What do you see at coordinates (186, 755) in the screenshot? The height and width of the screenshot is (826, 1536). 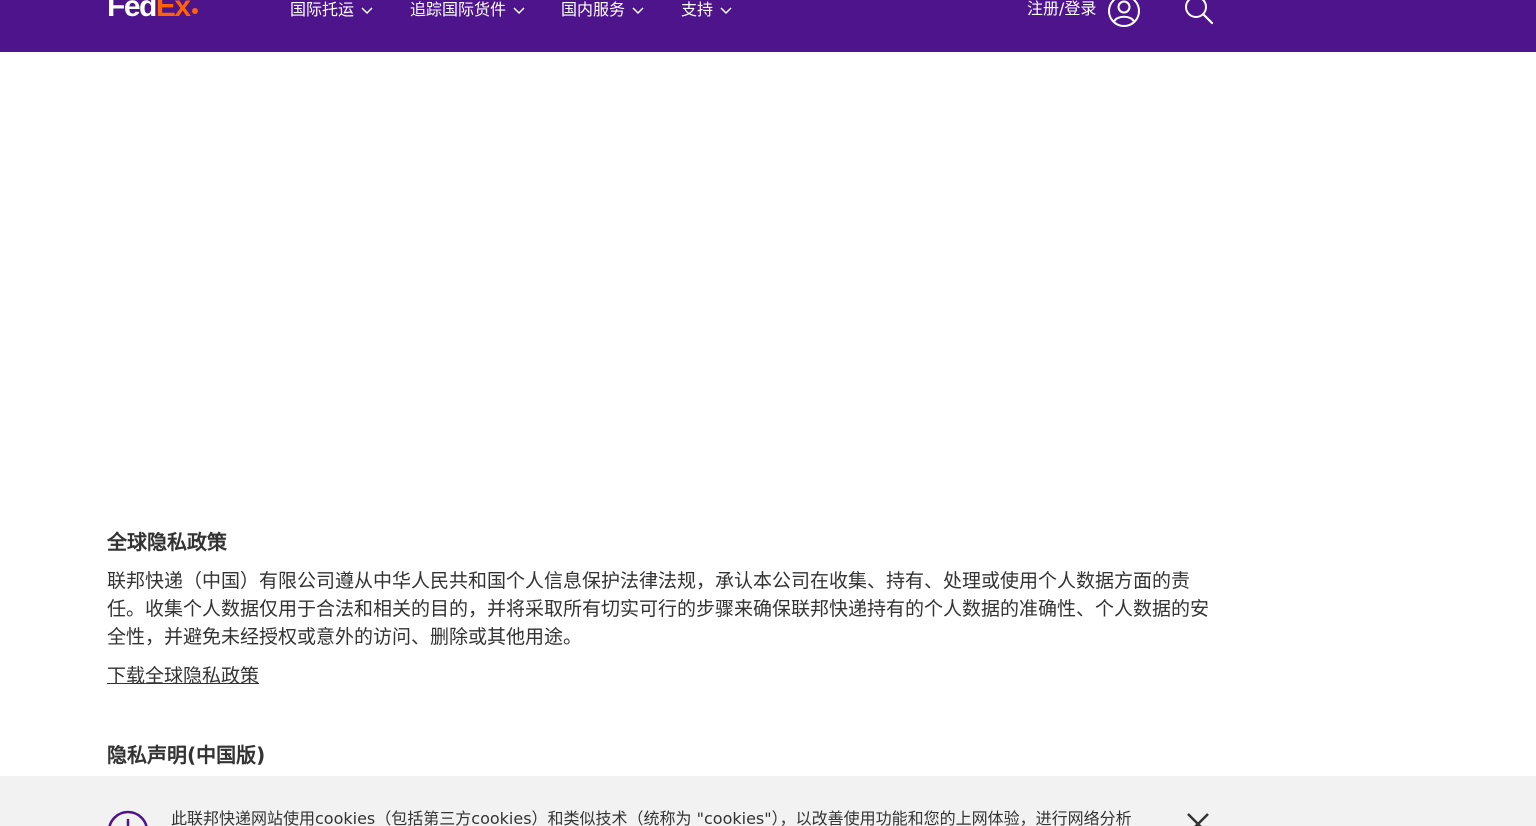 I see `china-privacy-statement-title: 隐私声明(中国版)` at bounding box center [186, 755].